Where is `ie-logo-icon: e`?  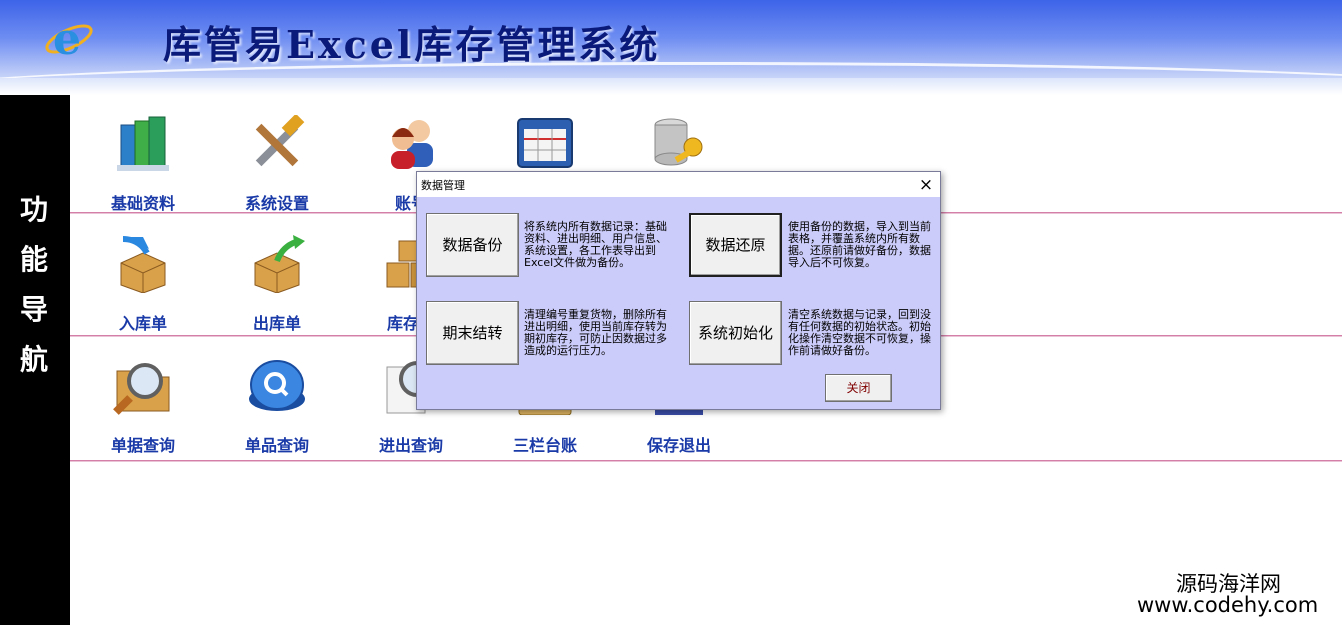 ie-logo-icon: e is located at coordinates (69, 39).